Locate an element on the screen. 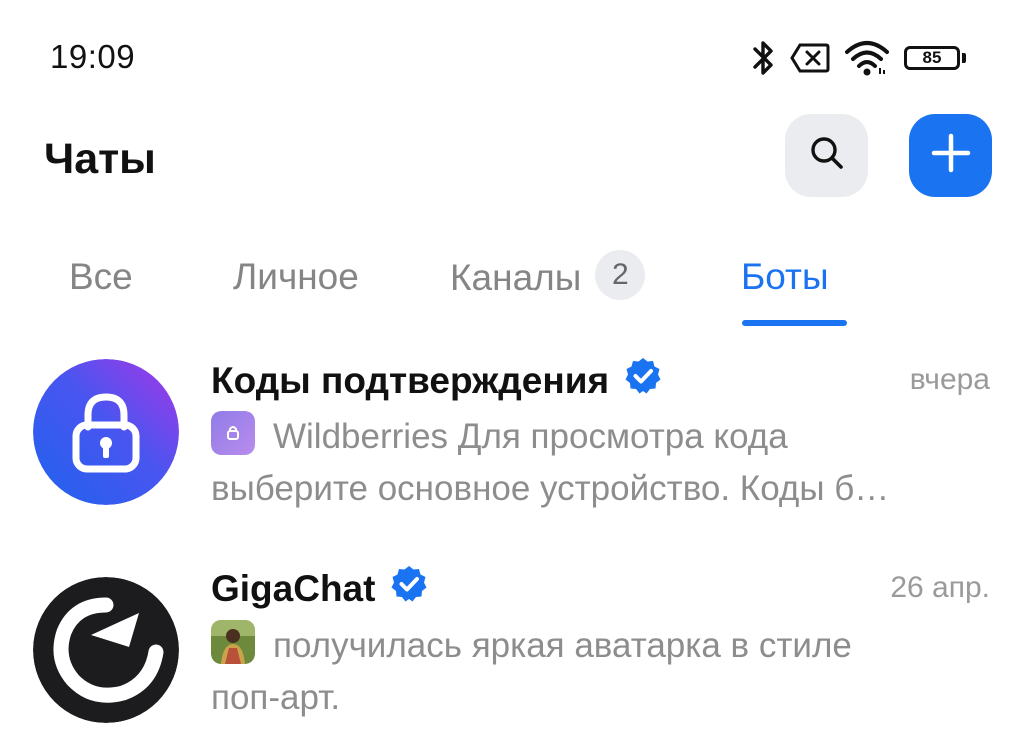  status-time: 19:09 is located at coordinates (93, 56).